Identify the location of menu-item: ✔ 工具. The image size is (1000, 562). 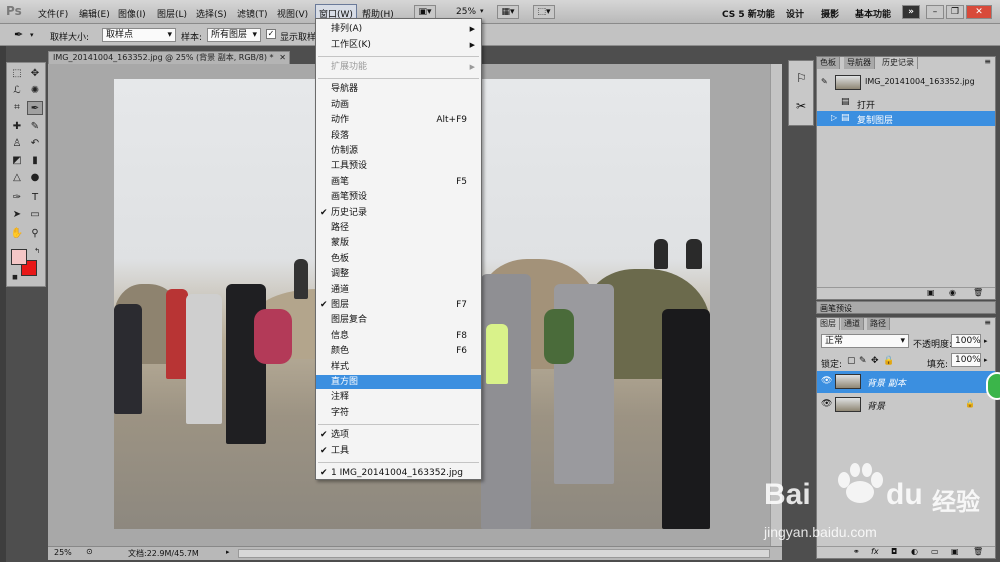
(398, 451).